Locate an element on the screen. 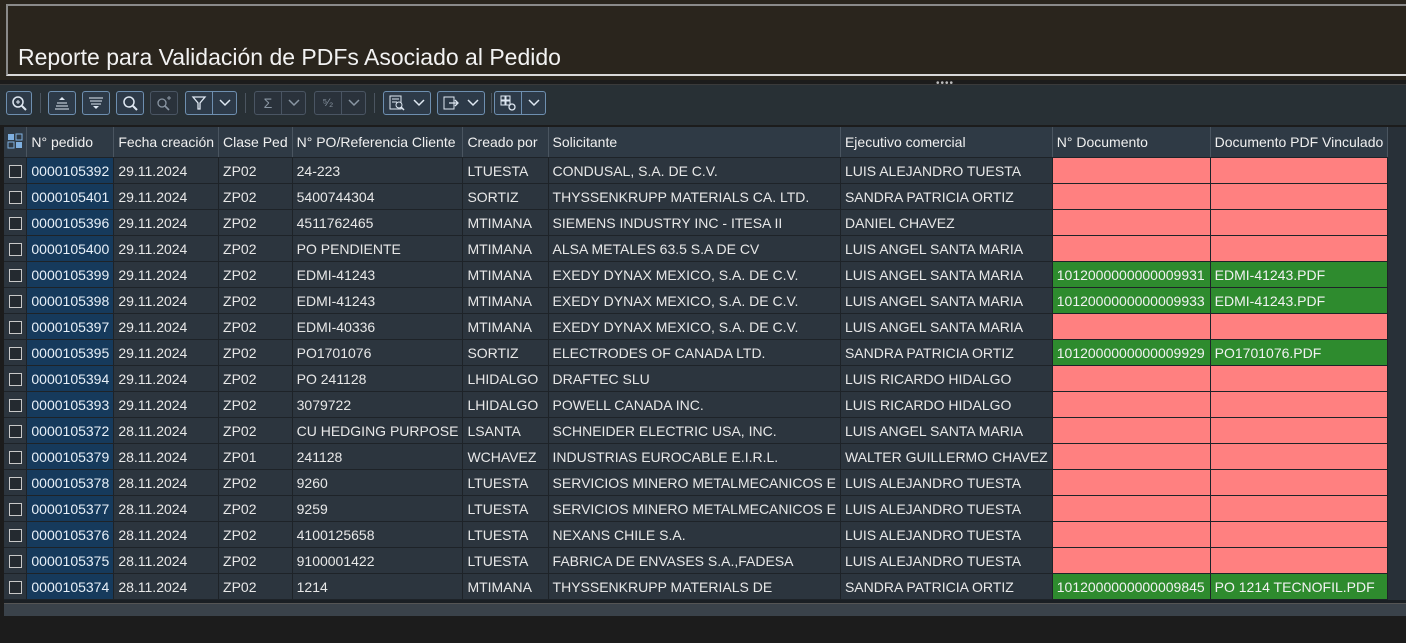 The height and width of the screenshot is (643, 1406). cell-creado: LTUESTA is located at coordinates (505, 534).